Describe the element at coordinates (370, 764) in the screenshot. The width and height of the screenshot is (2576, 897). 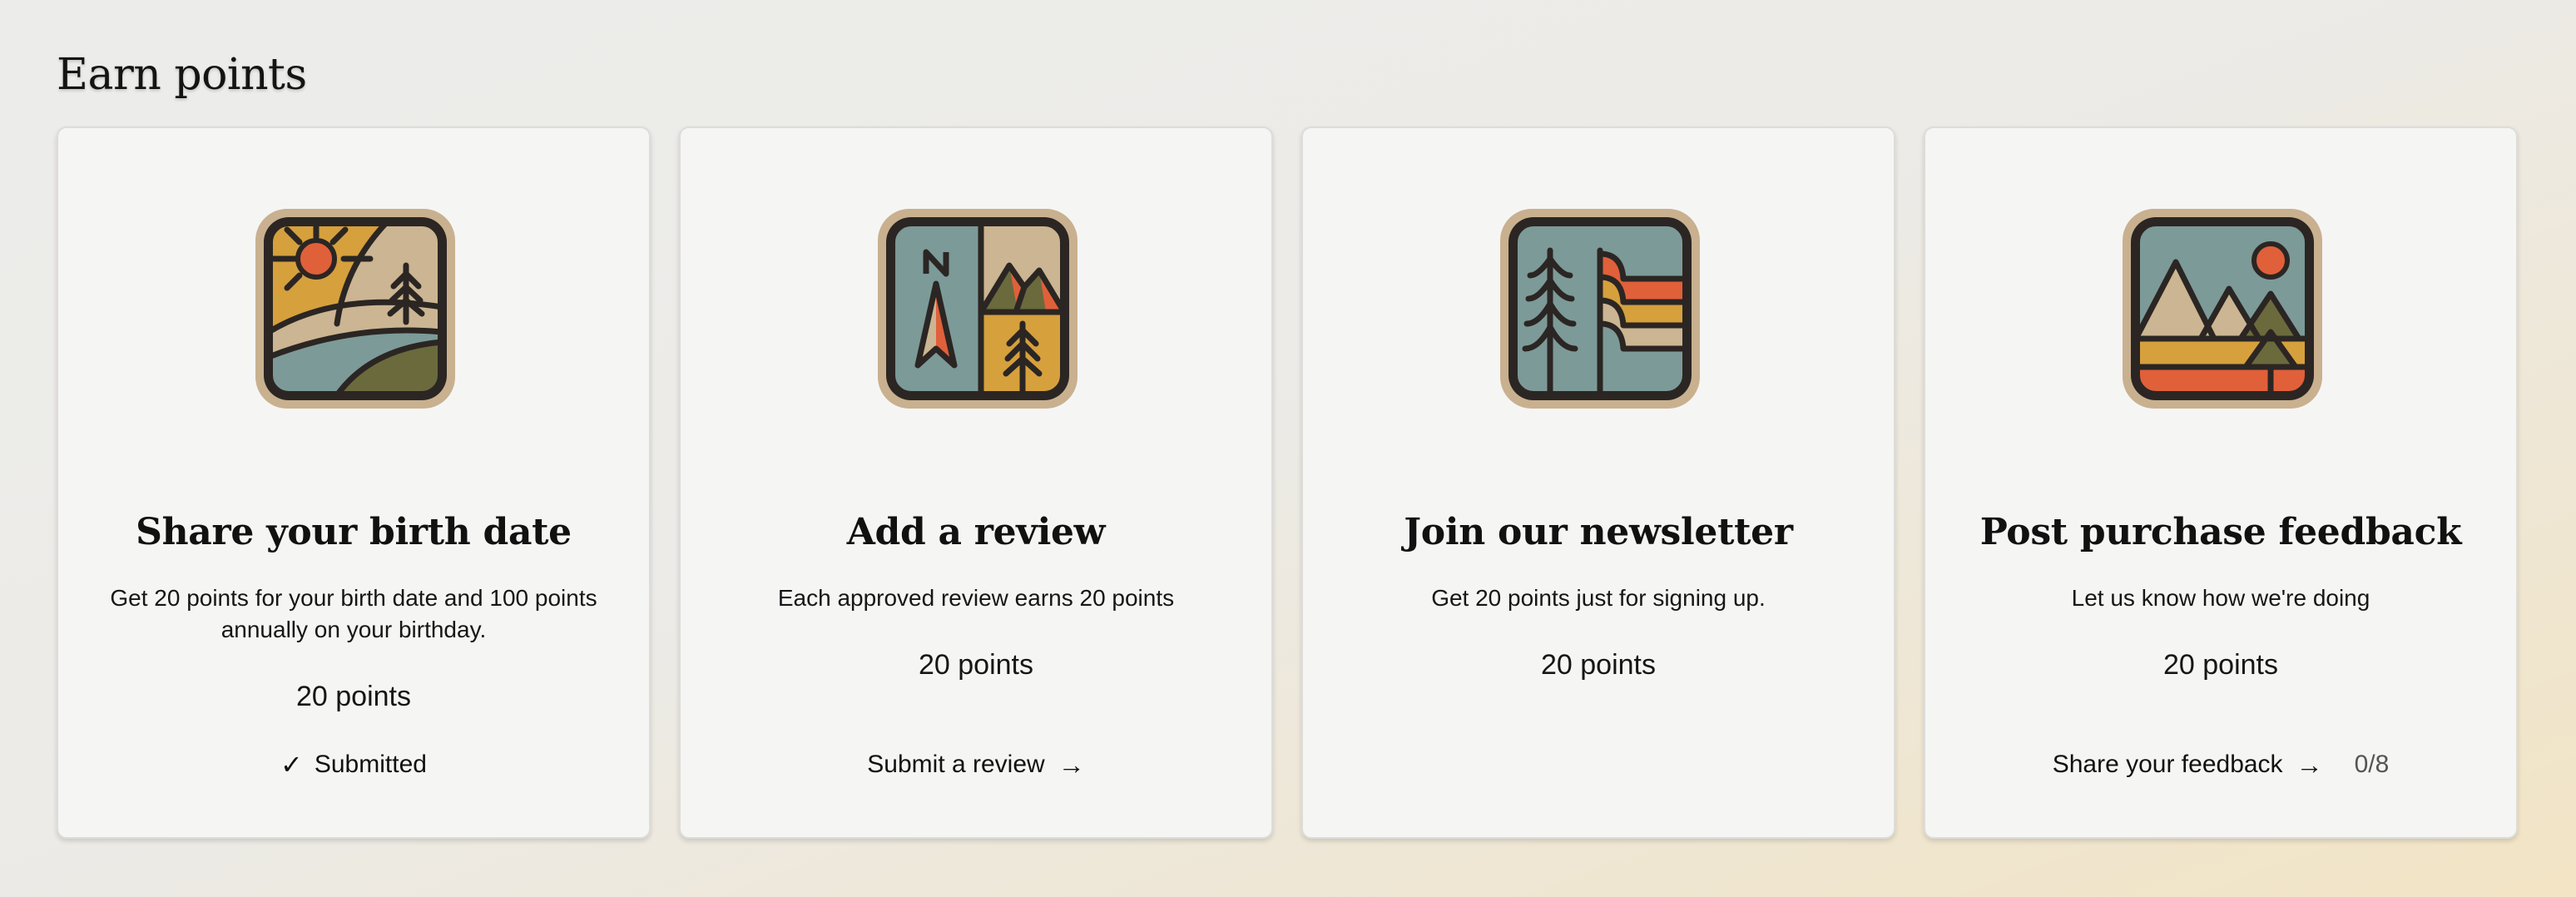
I see `submitted-label: Submitted` at that location.